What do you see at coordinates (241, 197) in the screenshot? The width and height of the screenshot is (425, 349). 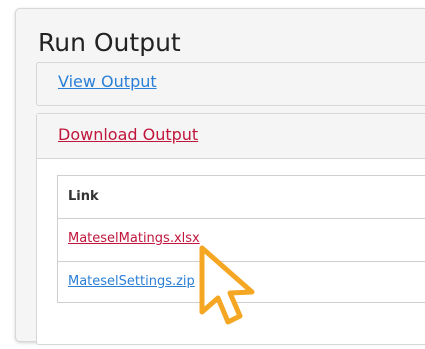 I see `table-header: Link` at bounding box center [241, 197].